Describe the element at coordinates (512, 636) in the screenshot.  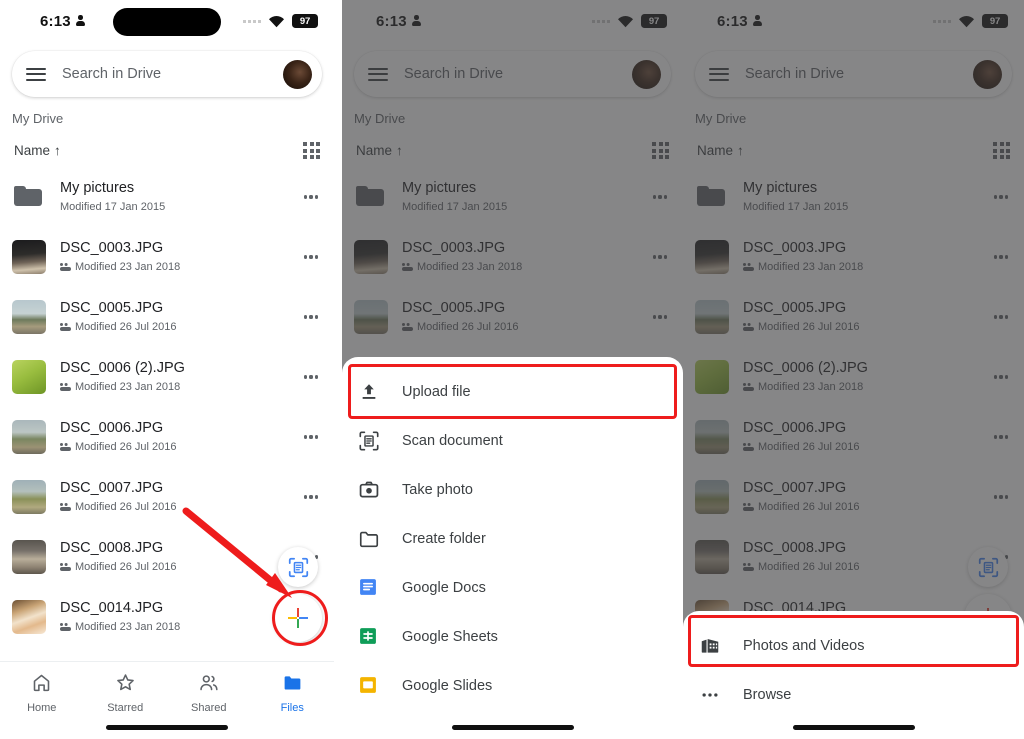
I see `sheet-item-google-sheets: Google Sheets` at that location.